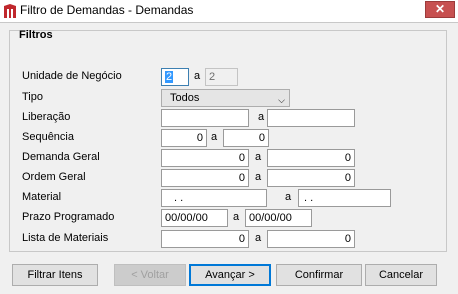 This screenshot has height=294, width=458. What do you see at coordinates (230, 275) in the screenshot?
I see `avancar-button: Avançar >` at bounding box center [230, 275].